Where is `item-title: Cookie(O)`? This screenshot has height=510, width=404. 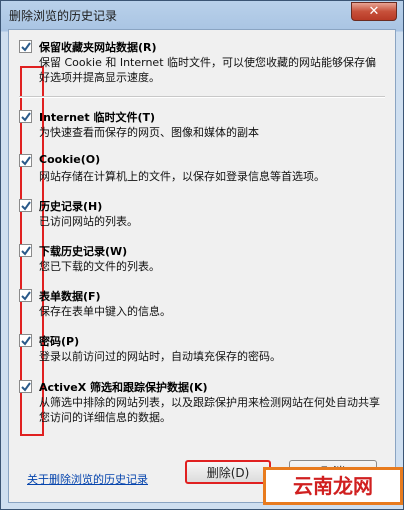 item-title: Cookie(O) is located at coordinates (70, 159).